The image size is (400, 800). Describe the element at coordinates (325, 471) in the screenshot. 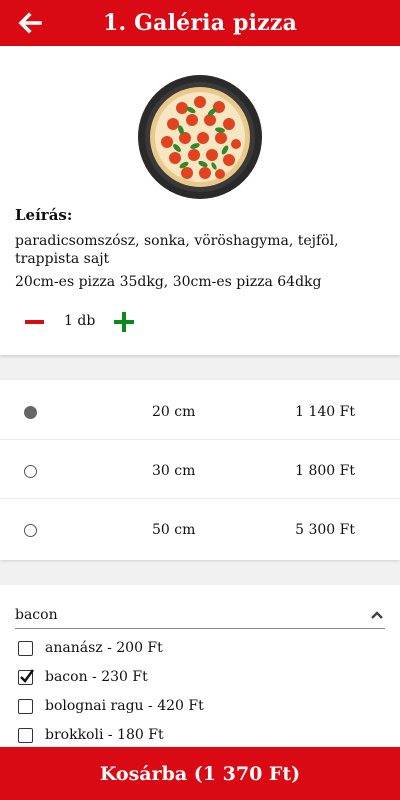

I see `size-price: 1 800 Ft` at that location.